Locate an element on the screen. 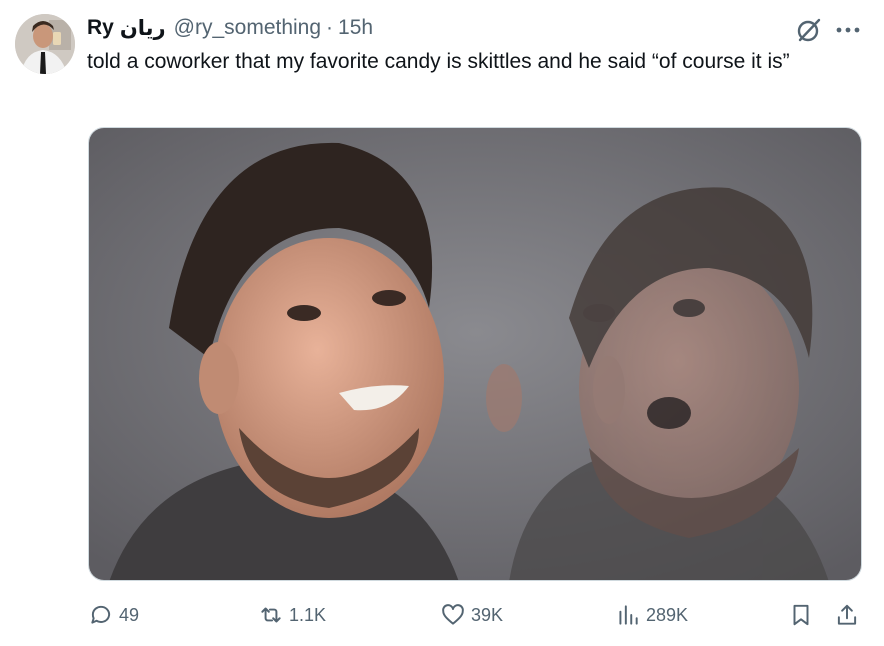 The height and width of the screenshot is (646, 884). repost-button: 1.1K is located at coordinates (292, 615).